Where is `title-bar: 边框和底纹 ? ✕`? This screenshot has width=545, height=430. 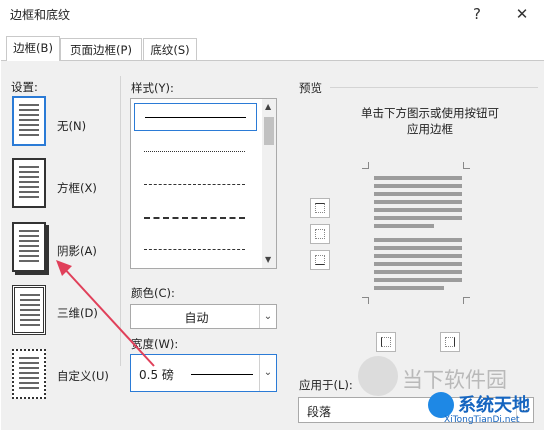
title-bar: 边框和底纹 ? ✕ is located at coordinates (272, 15).